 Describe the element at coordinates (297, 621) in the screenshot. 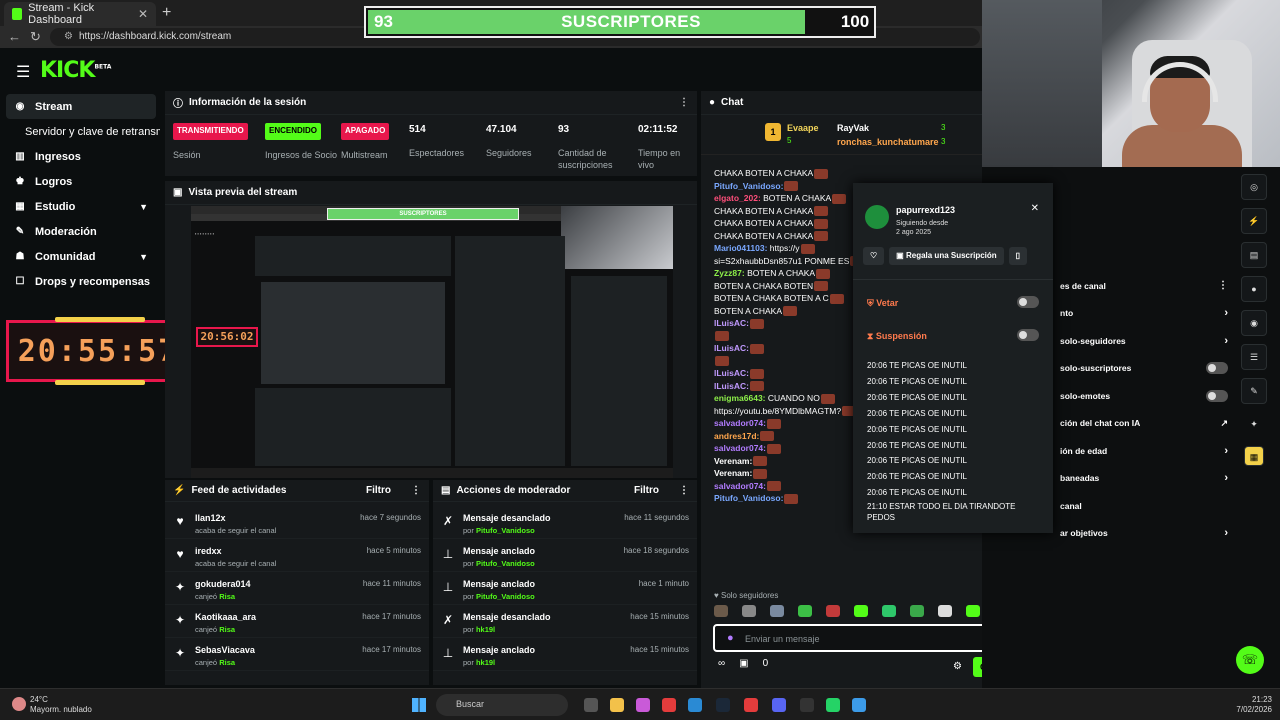

I see `activity-row: ✦ Kaotikaaa_ara canjeó Risa hace 17 minutos` at that location.